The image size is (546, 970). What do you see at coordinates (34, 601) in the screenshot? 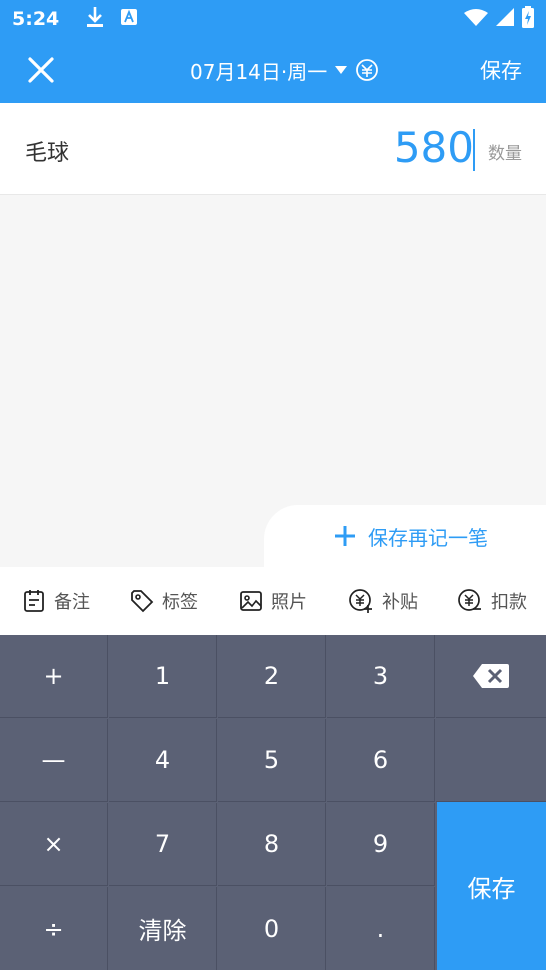
I see `note-icon` at bounding box center [34, 601].